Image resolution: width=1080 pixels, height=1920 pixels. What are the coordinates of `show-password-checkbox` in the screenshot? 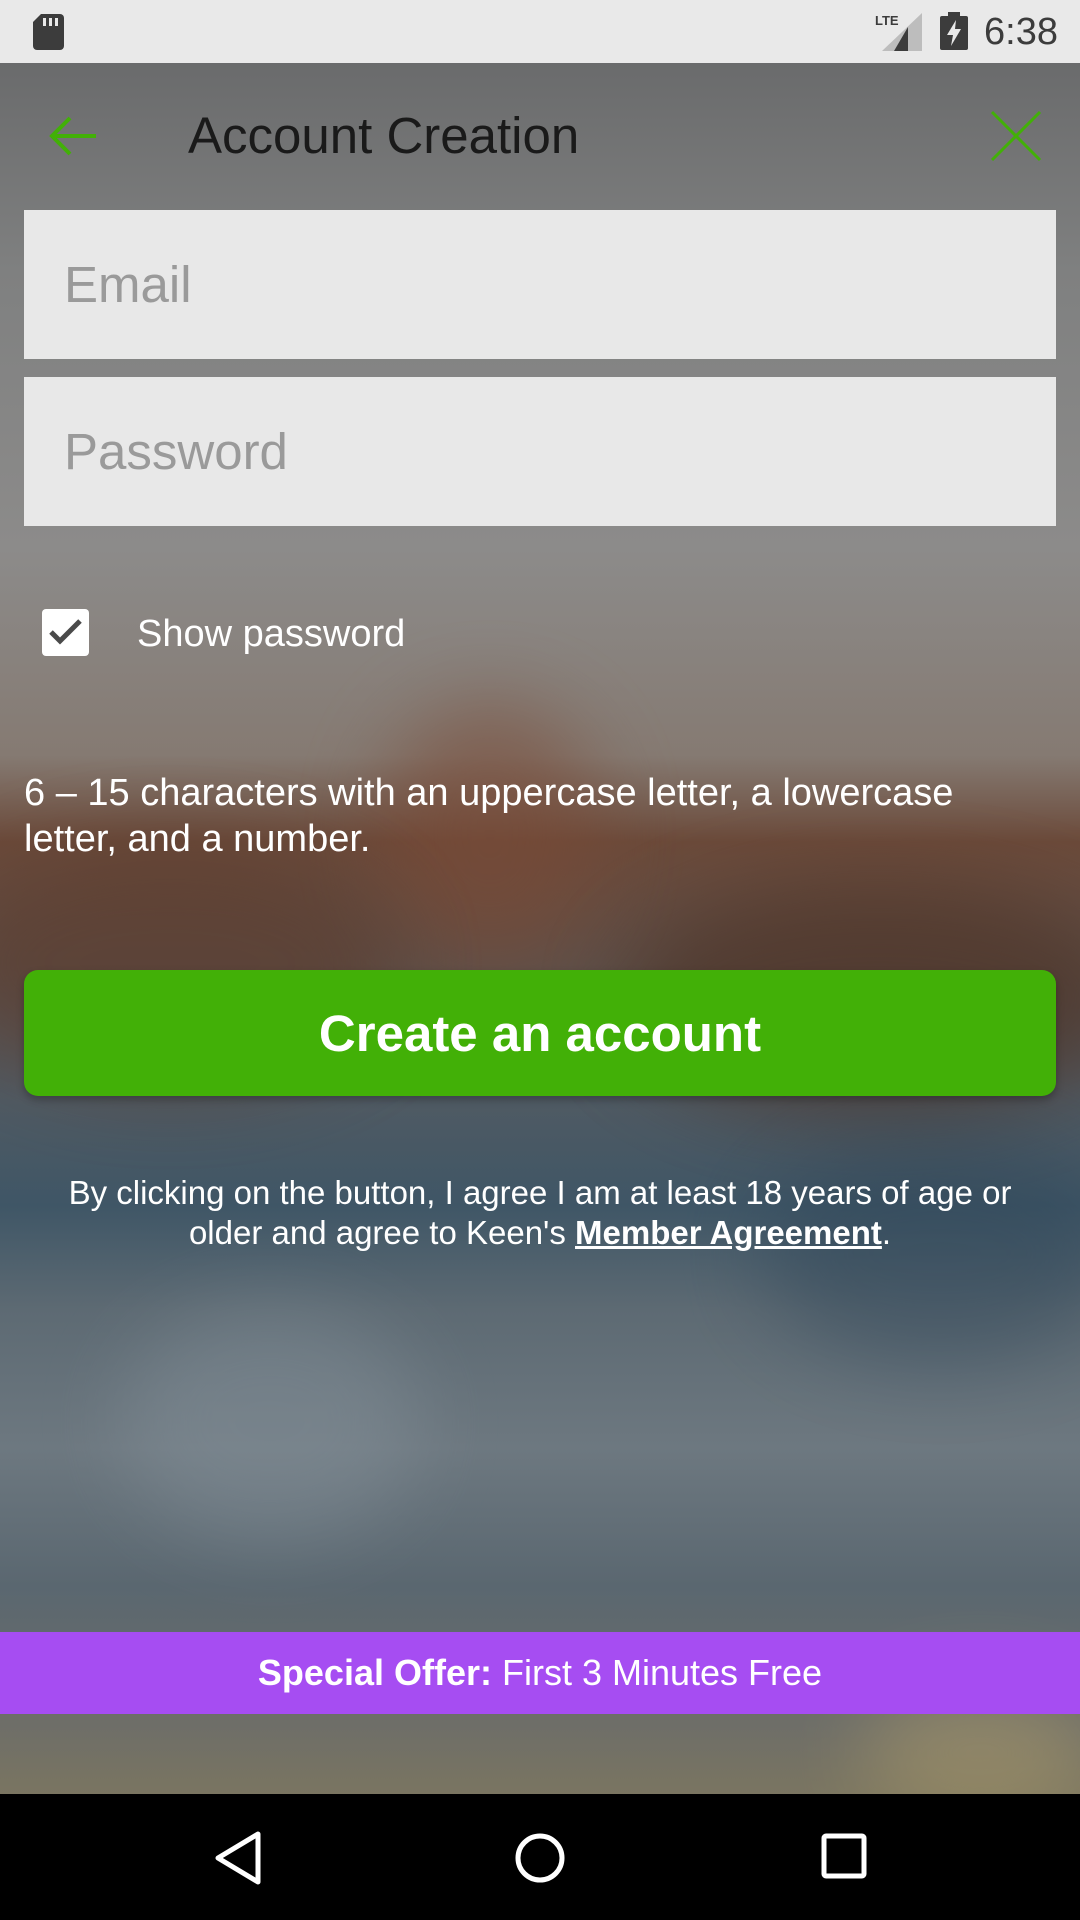 It's located at (65, 632).